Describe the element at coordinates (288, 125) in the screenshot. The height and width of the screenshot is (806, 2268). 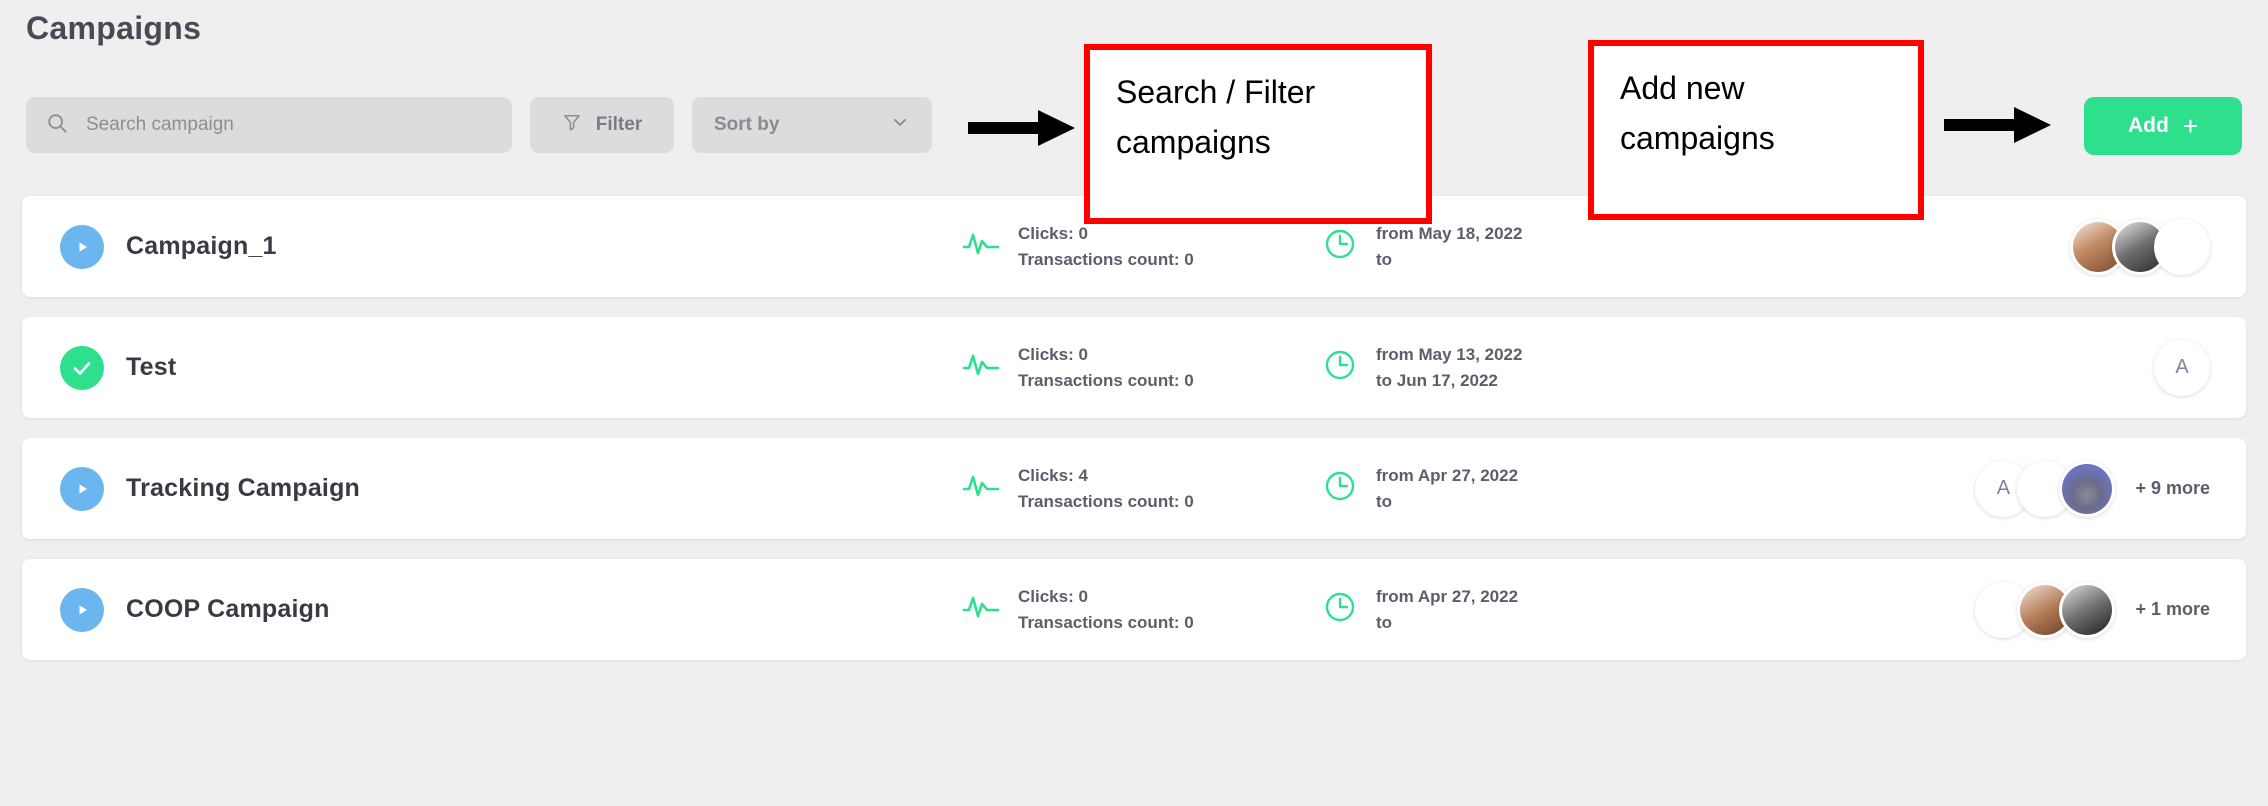
I see `search-input` at that location.